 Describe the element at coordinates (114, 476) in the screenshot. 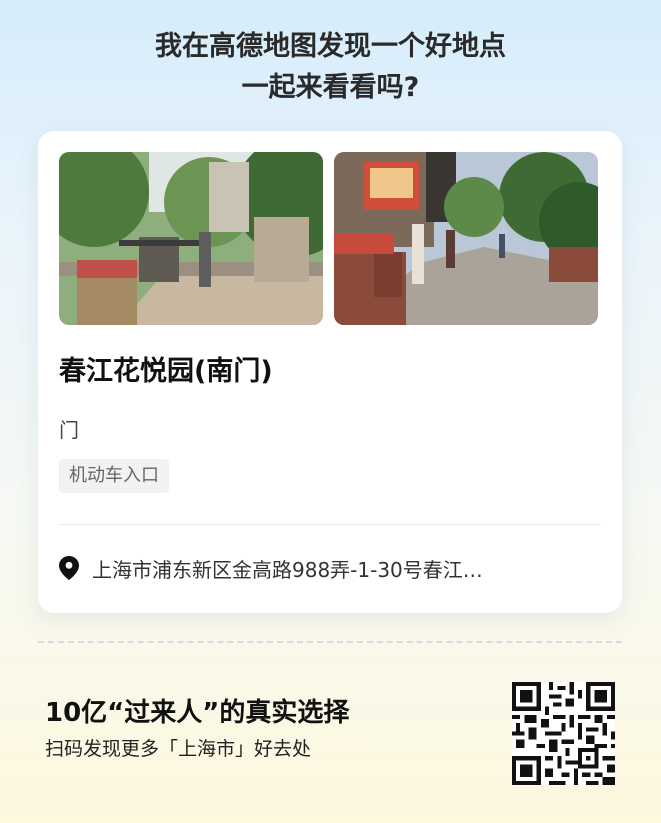

I see `place-tag: 机动车入口` at that location.